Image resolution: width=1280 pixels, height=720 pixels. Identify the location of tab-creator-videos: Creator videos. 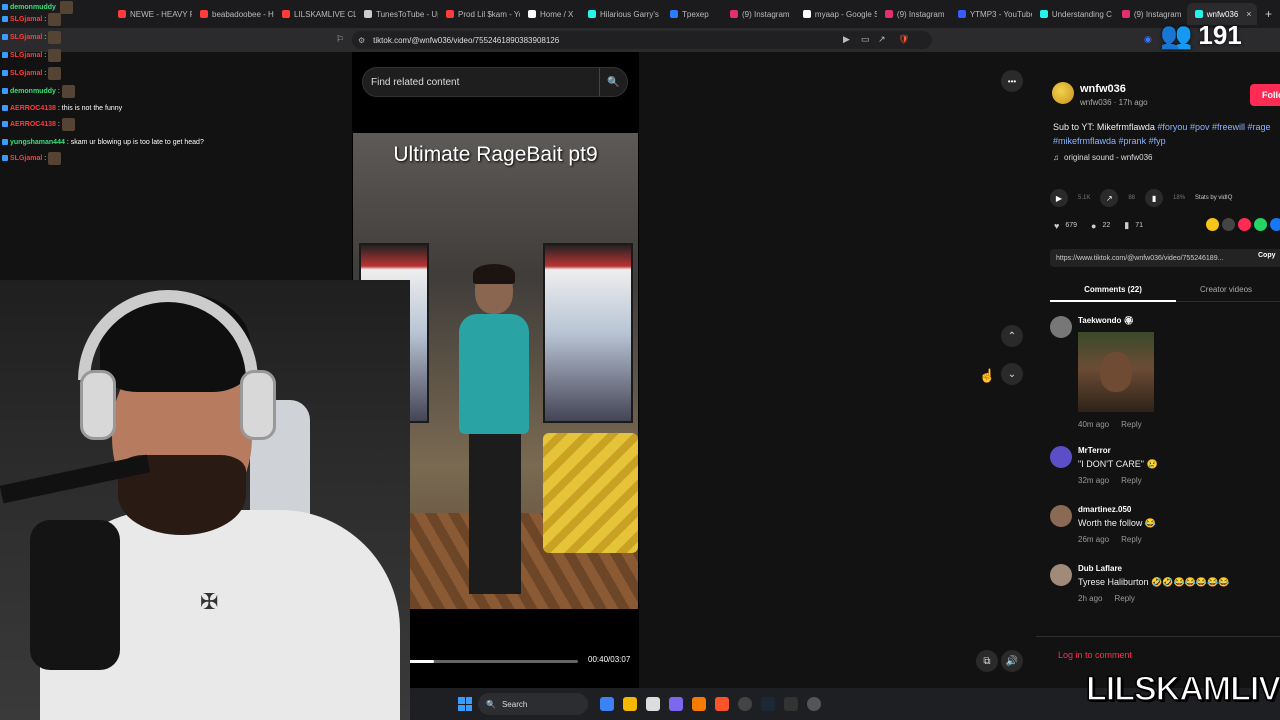
(1226, 289).